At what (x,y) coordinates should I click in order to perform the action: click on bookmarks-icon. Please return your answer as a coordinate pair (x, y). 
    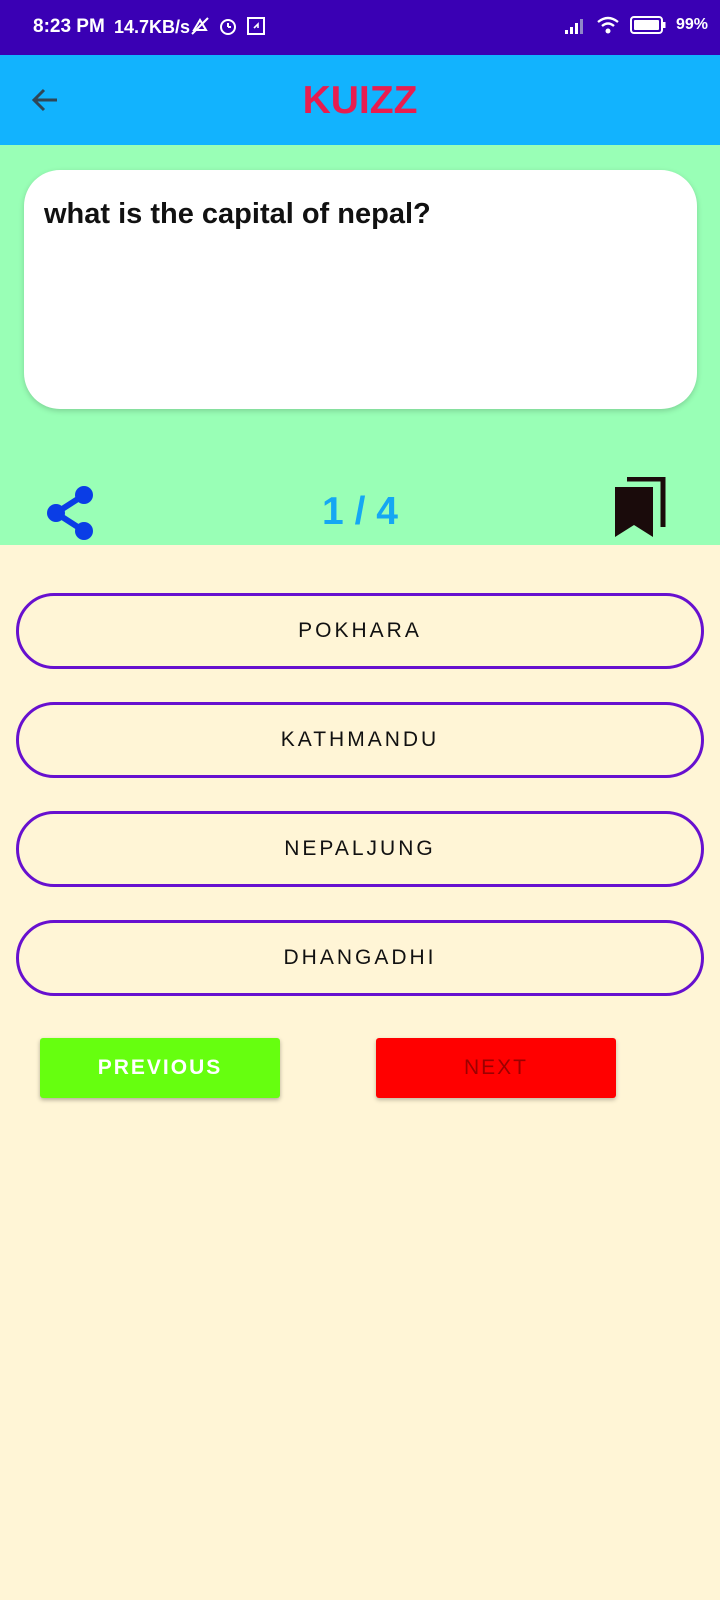
    Looking at the image, I should click on (640, 506).